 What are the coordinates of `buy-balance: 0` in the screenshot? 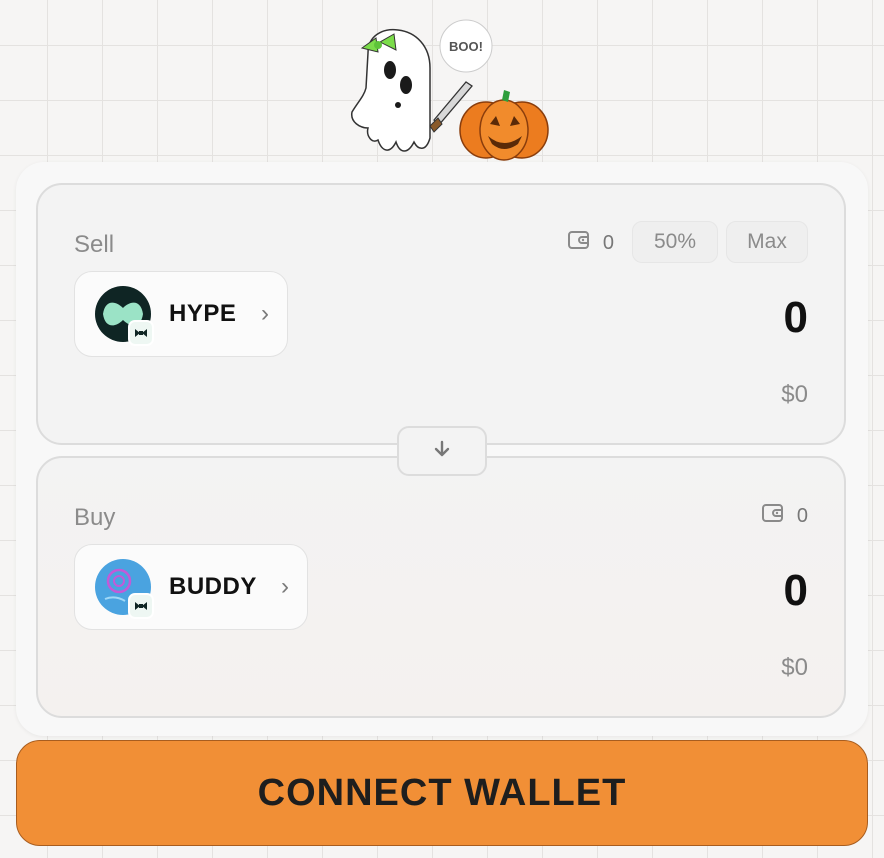 It's located at (784, 516).